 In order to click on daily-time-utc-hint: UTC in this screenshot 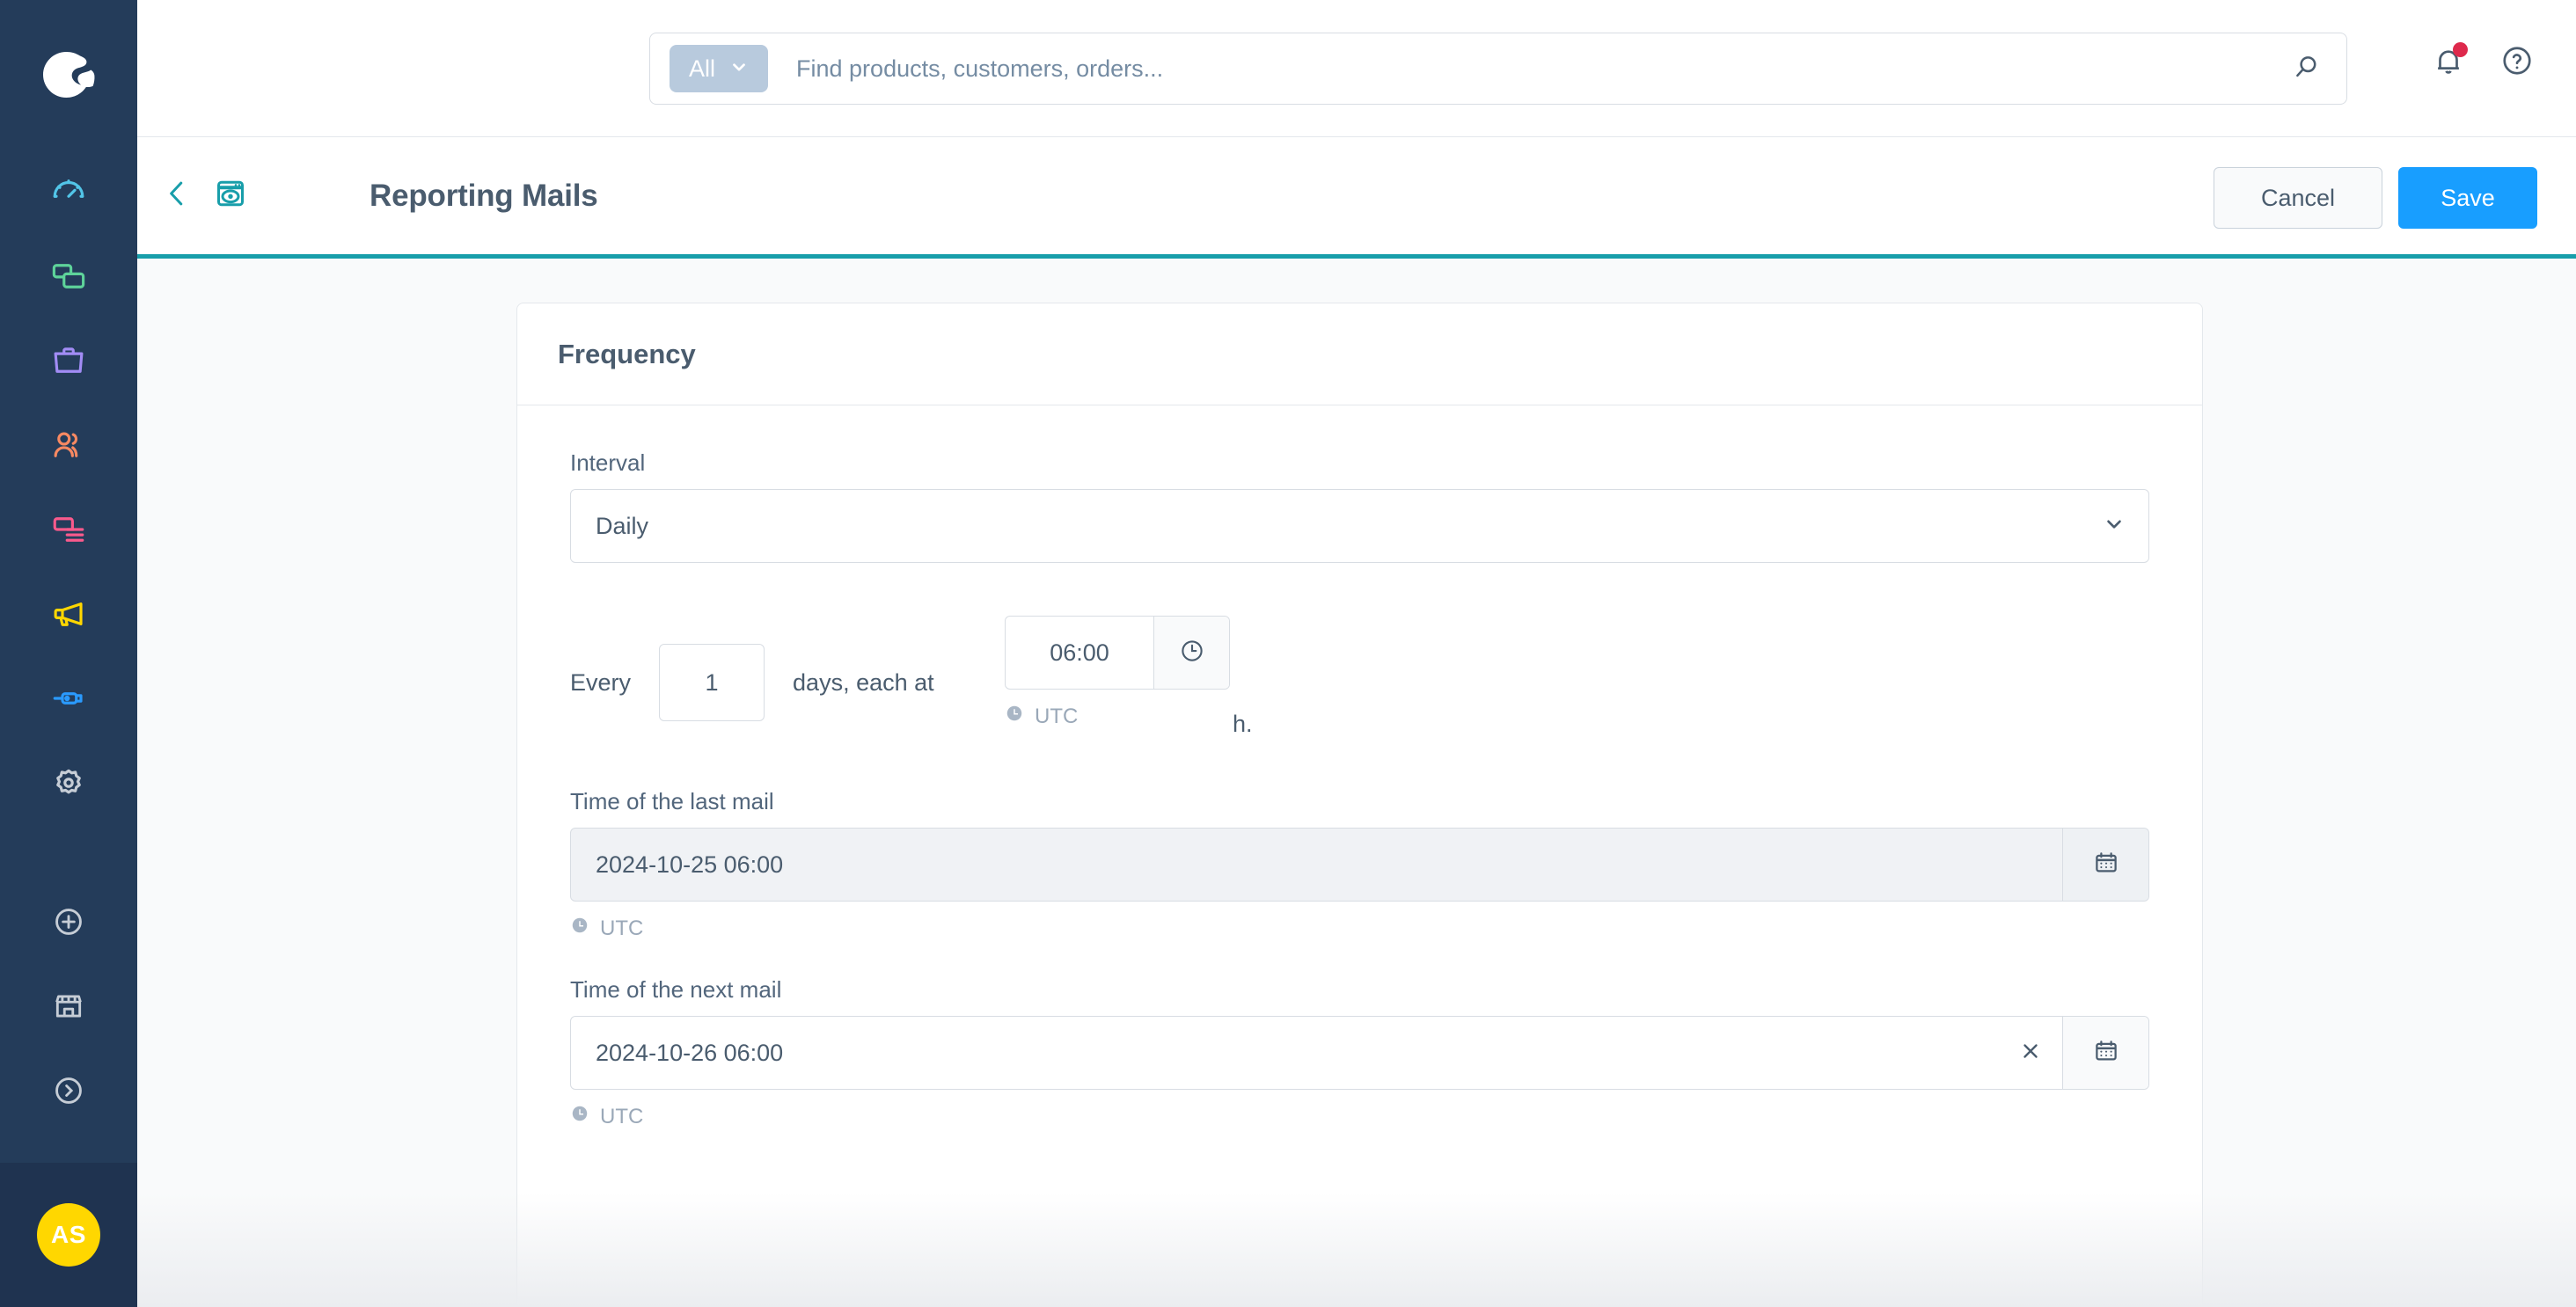, I will do `click(1117, 717)`.